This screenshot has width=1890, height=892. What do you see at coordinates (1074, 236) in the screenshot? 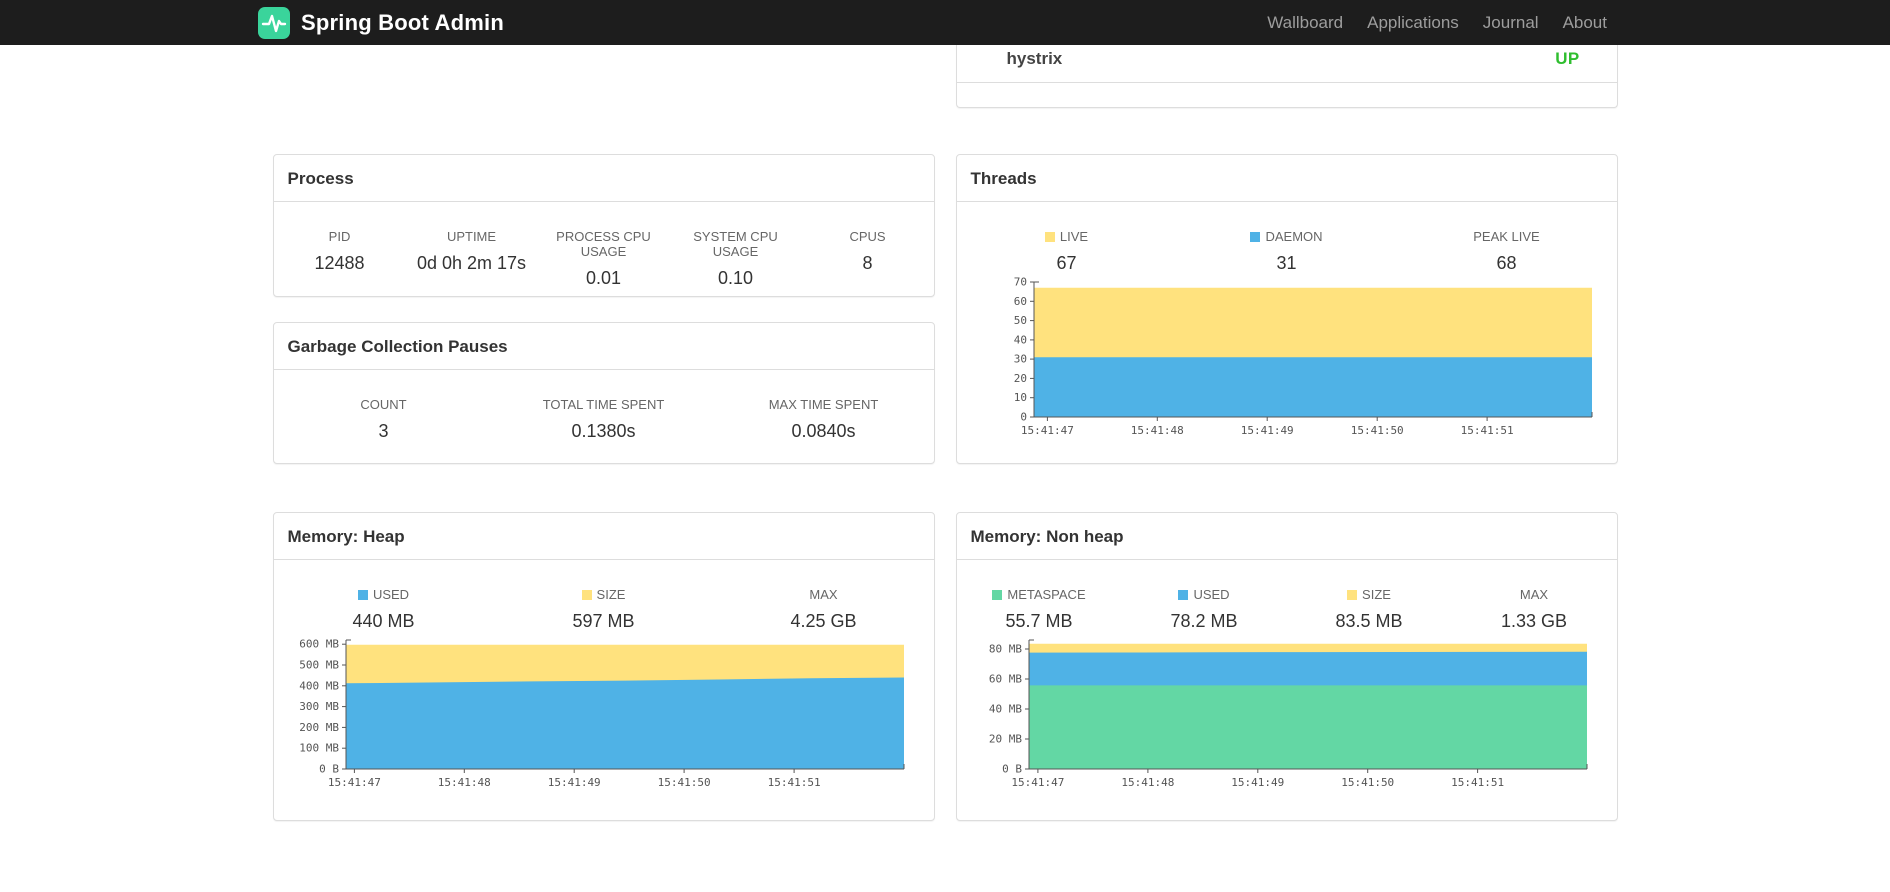
I see `legend-text: LIVE` at bounding box center [1074, 236].